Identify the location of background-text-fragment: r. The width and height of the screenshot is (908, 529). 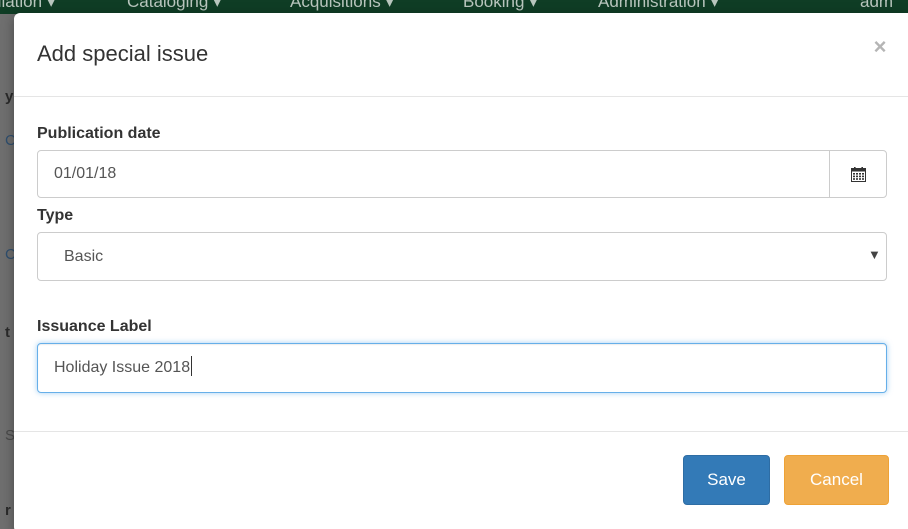
(8, 510).